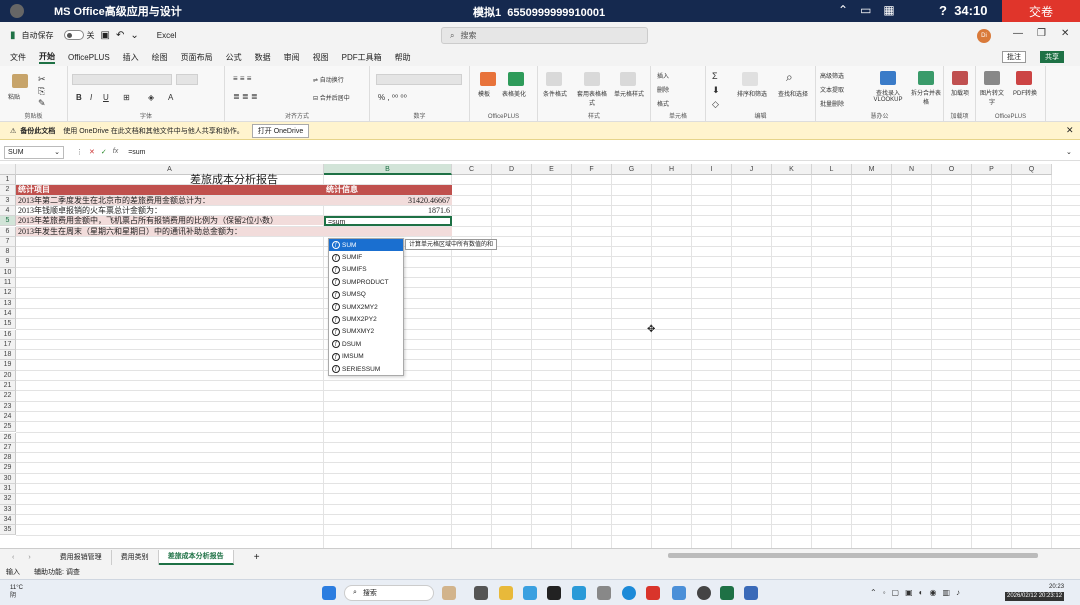  I want to click on cancel-icon: ✕, so click(92, 152).